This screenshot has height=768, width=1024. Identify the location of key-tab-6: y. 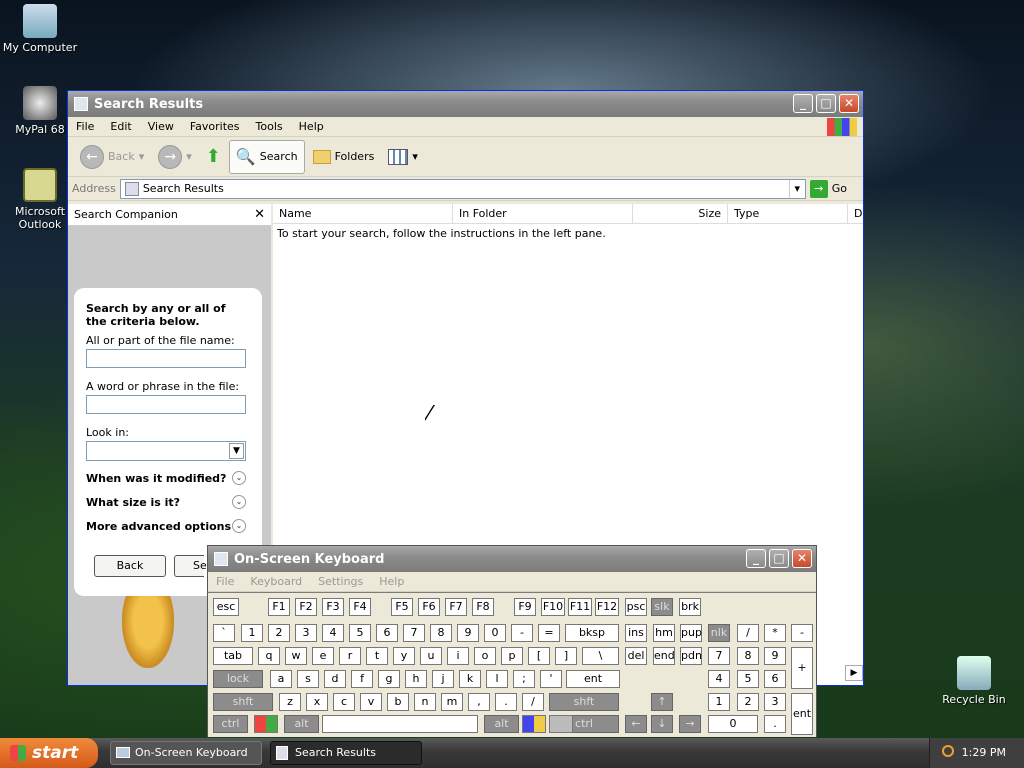
(404, 656).